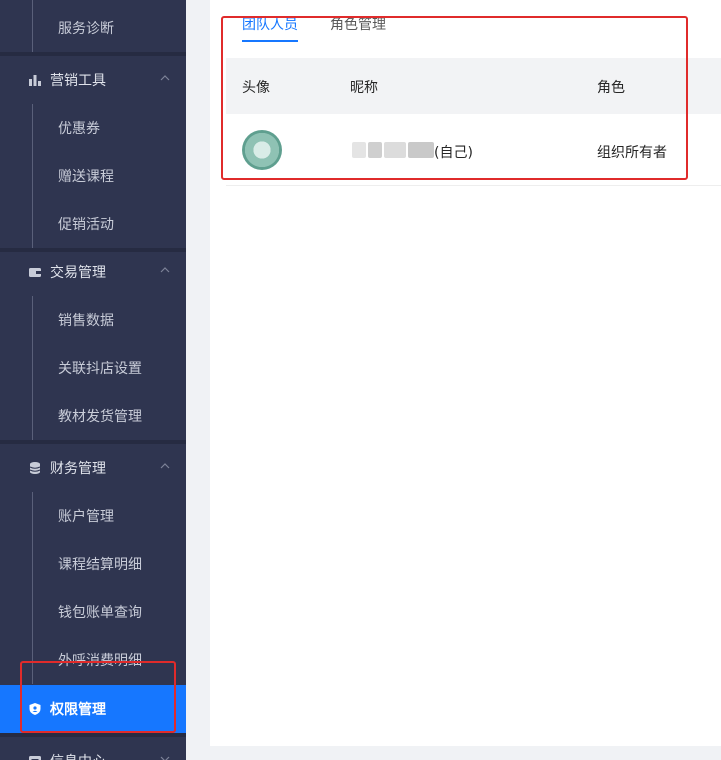  What do you see at coordinates (79, 129) in the screenshot?
I see `sidebar-item-label: 优惠券` at bounding box center [79, 129].